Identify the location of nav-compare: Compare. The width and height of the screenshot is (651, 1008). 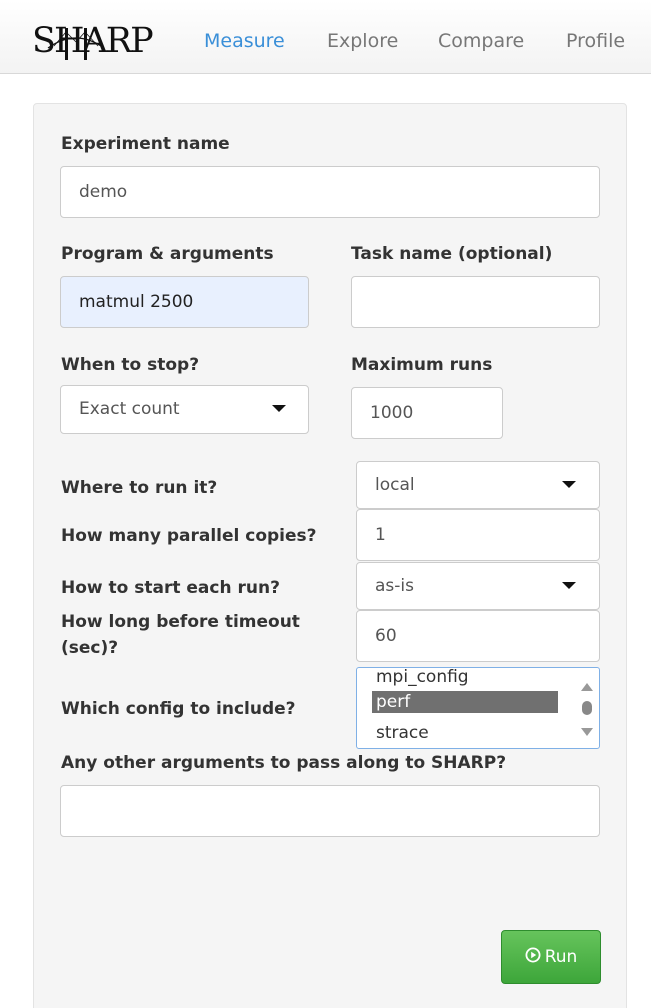
(481, 41).